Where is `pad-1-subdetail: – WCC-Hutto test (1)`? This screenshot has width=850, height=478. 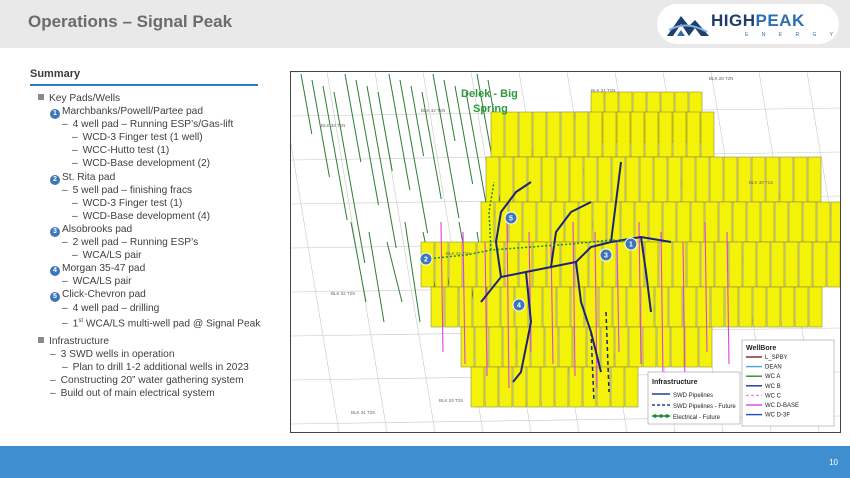
pad-1-subdetail: – WCC-Hutto test (1) is located at coordinates (121, 151).